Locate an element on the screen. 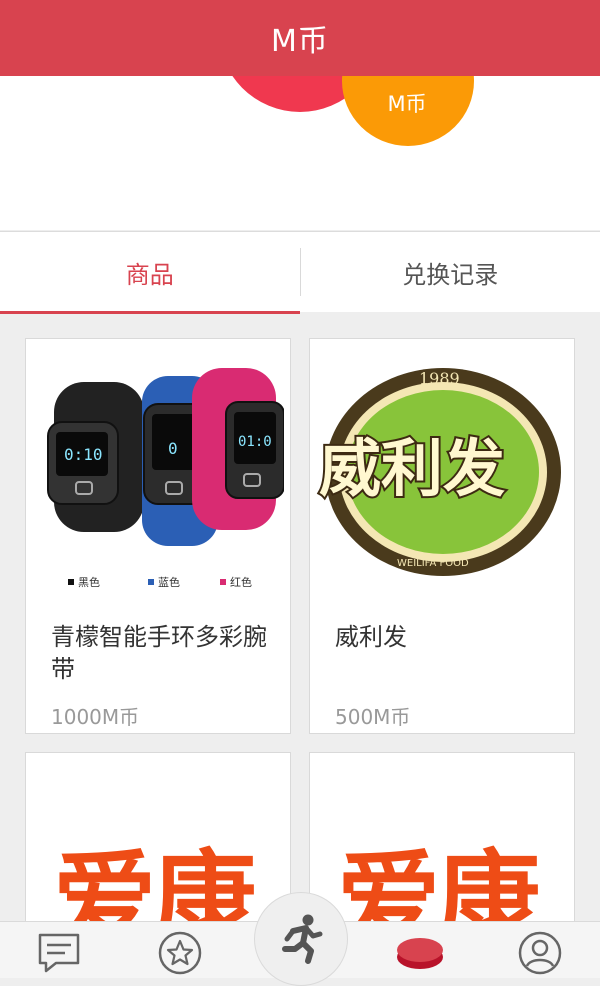 The image size is (600, 986). message-icon is located at coordinates (59, 953).